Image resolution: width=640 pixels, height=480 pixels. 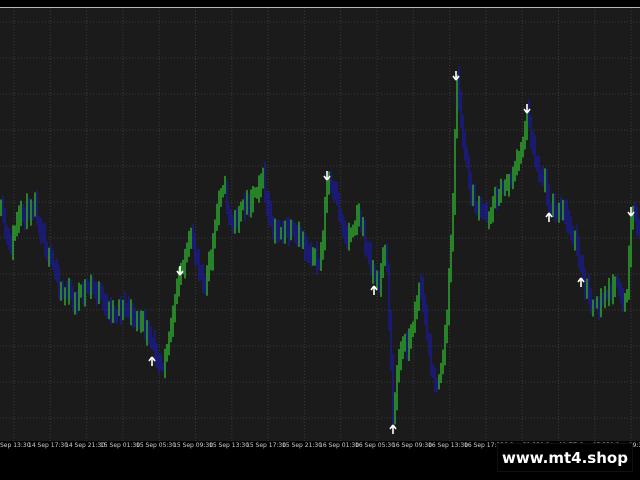 I want to click on time-axis-label: 14 Sep 17:30, so click(x=48, y=445).